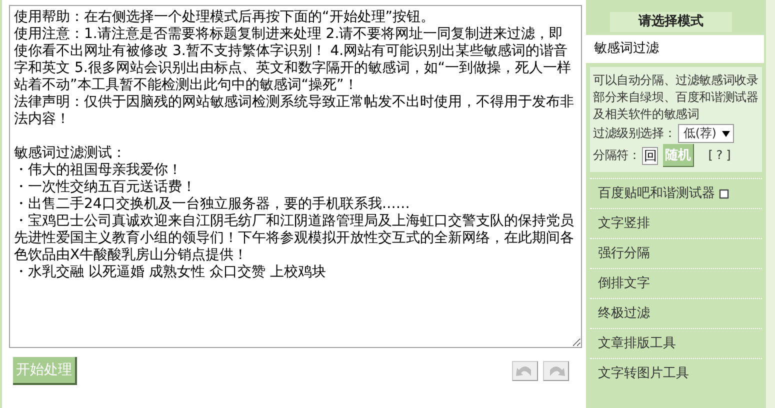 This screenshot has width=775, height=408. What do you see at coordinates (676, 313) in the screenshot?
I see `mode-item: 终极过滤` at bounding box center [676, 313].